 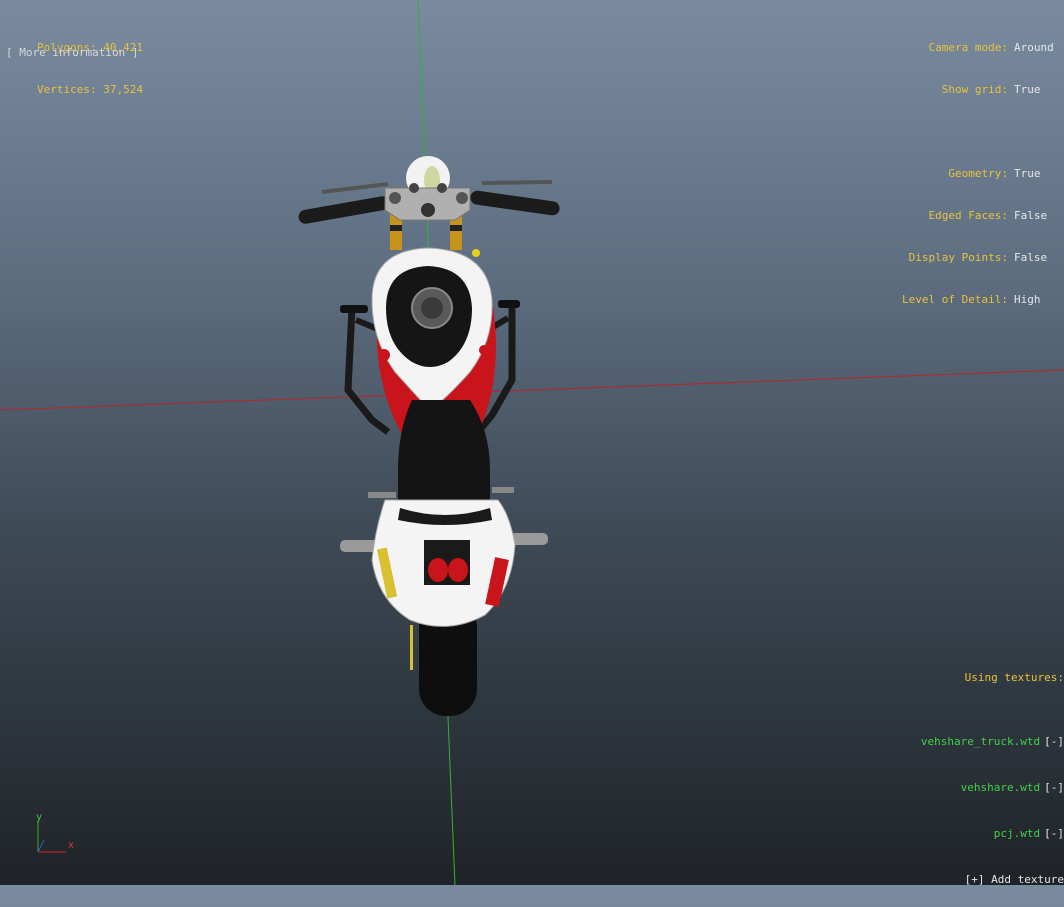 What do you see at coordinates (1027, 173) in the screenshot?
I see `geometry-value: True` at bounding box center [1027, 173].